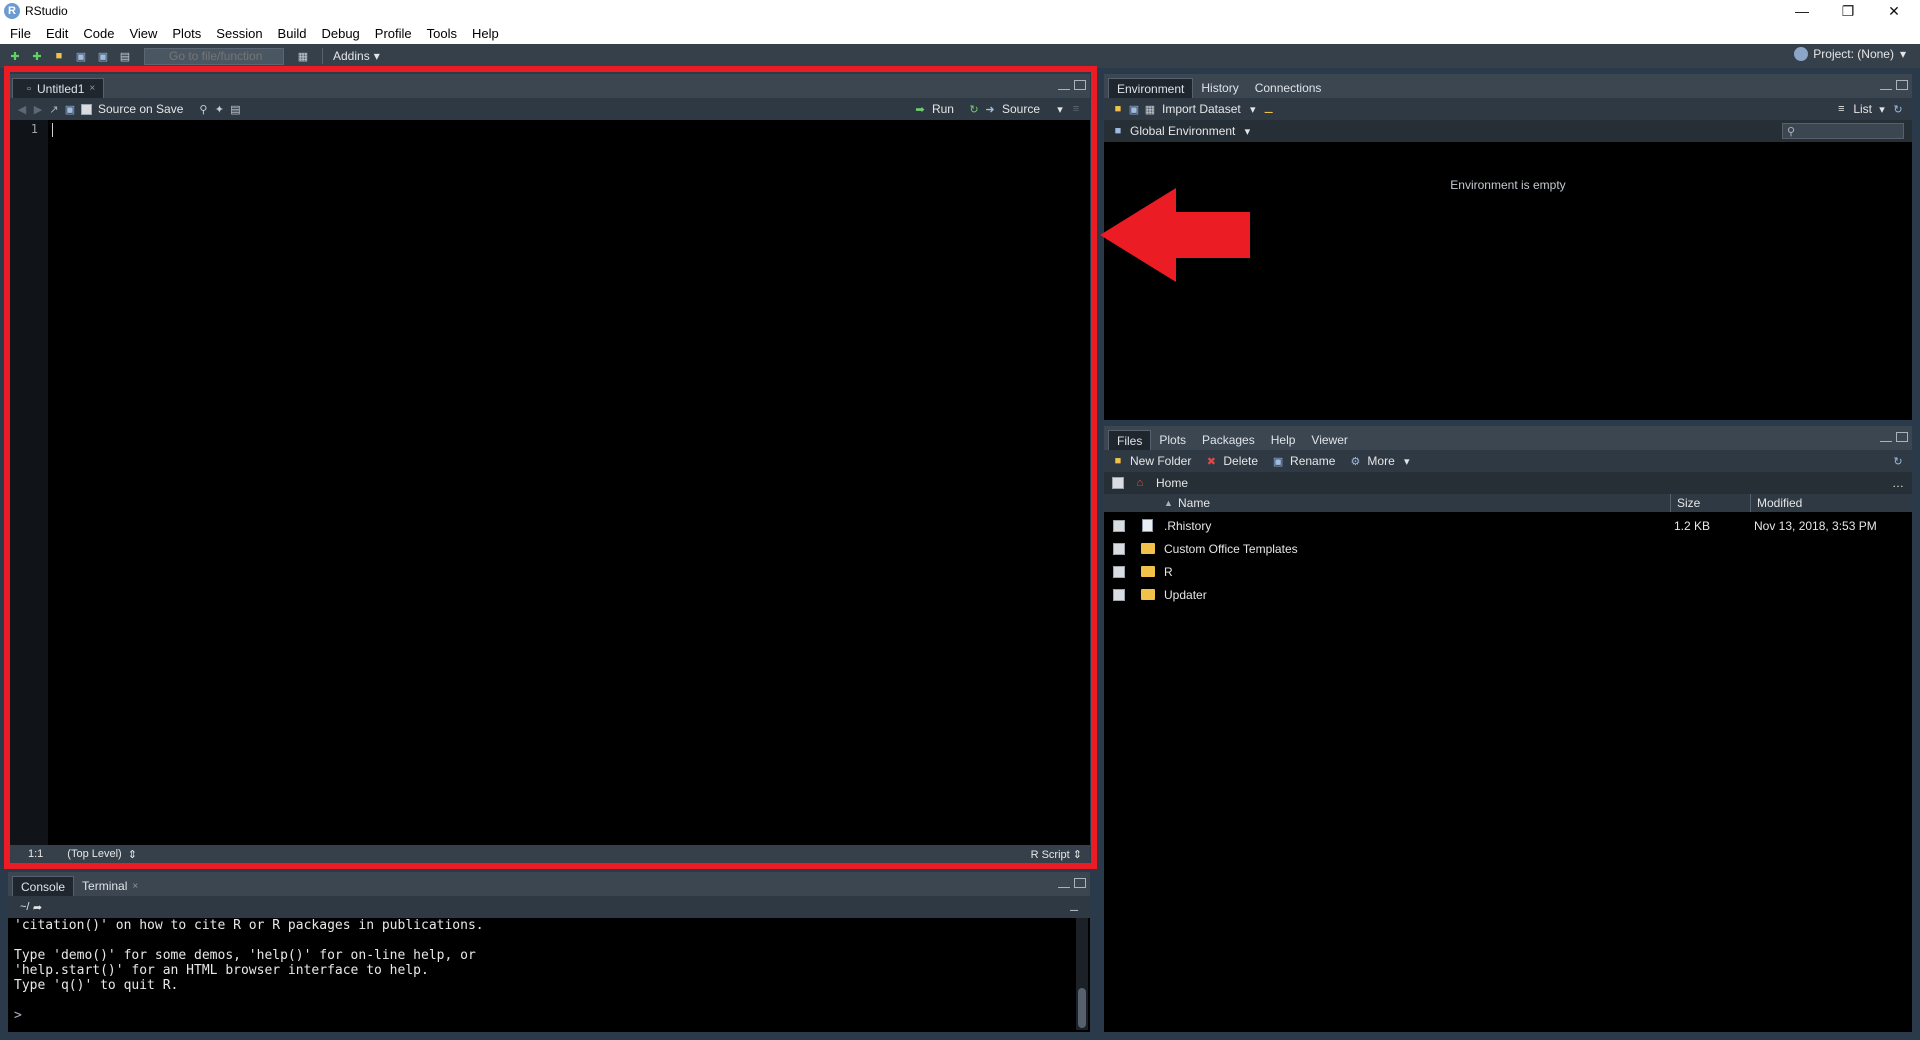  Describe the element at coordinates (58, 88) in the screenshot. I see `tab-untitled1: ▫ Untitled1 ×` at that location.